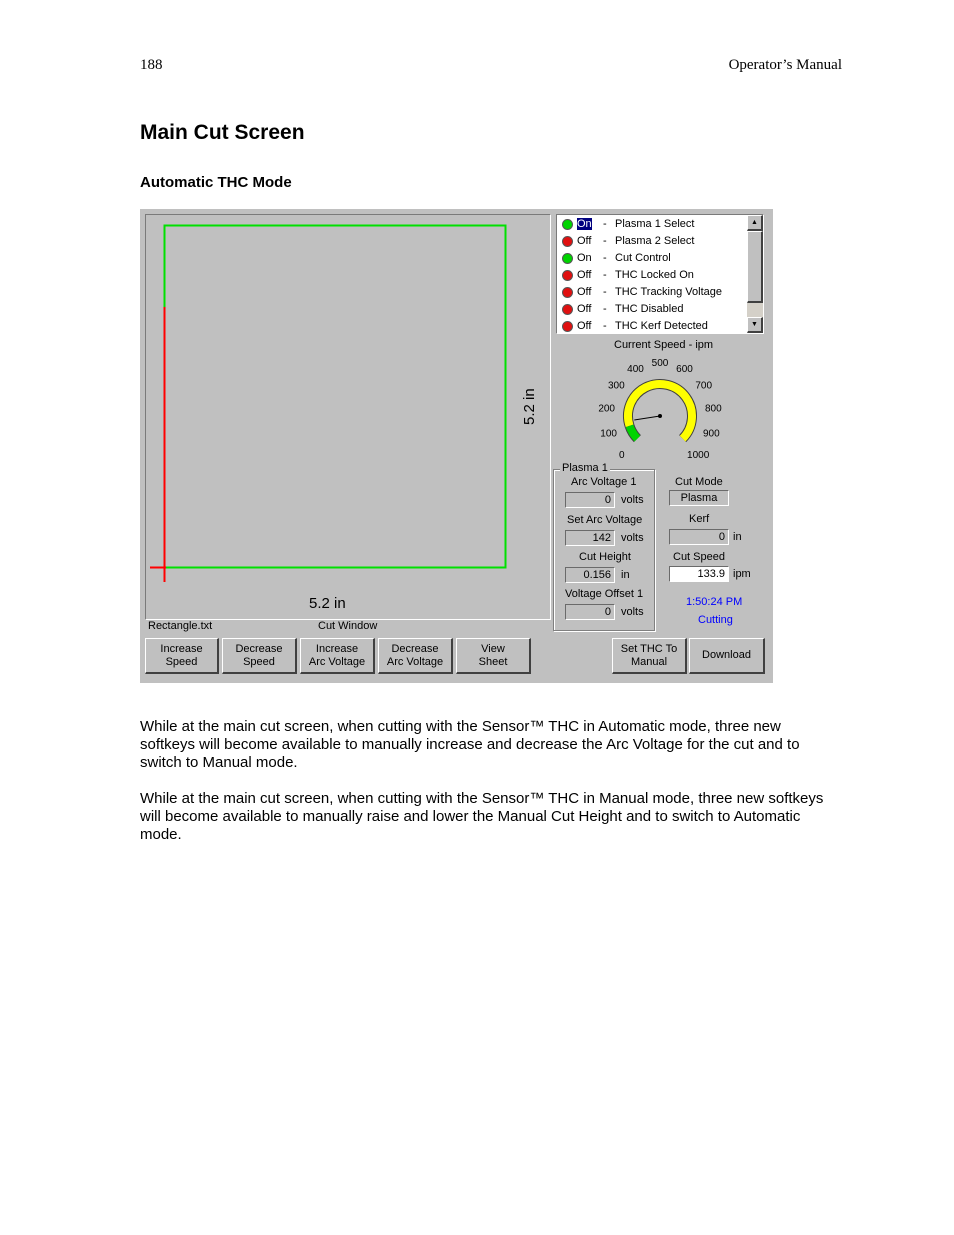 The height and width of the screenshot is (1235, 954). I want to click on kerf-unit: in, so click(737, 537).